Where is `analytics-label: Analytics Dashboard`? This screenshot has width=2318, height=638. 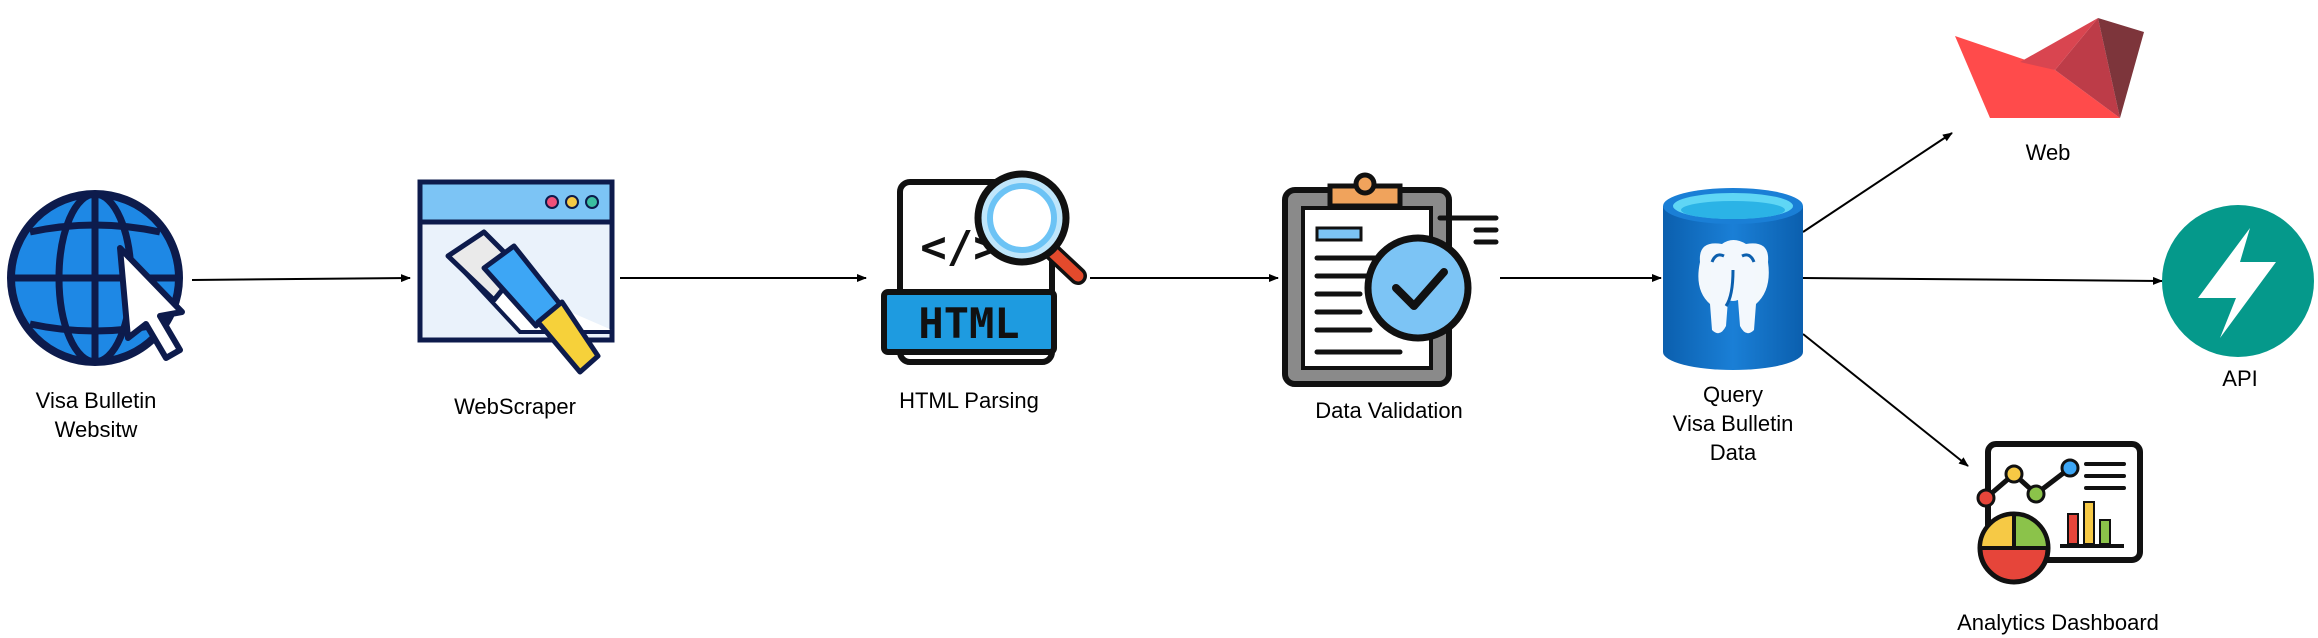
analytics-label: Analytics Dashboard is located at coordinates (2058, 622).